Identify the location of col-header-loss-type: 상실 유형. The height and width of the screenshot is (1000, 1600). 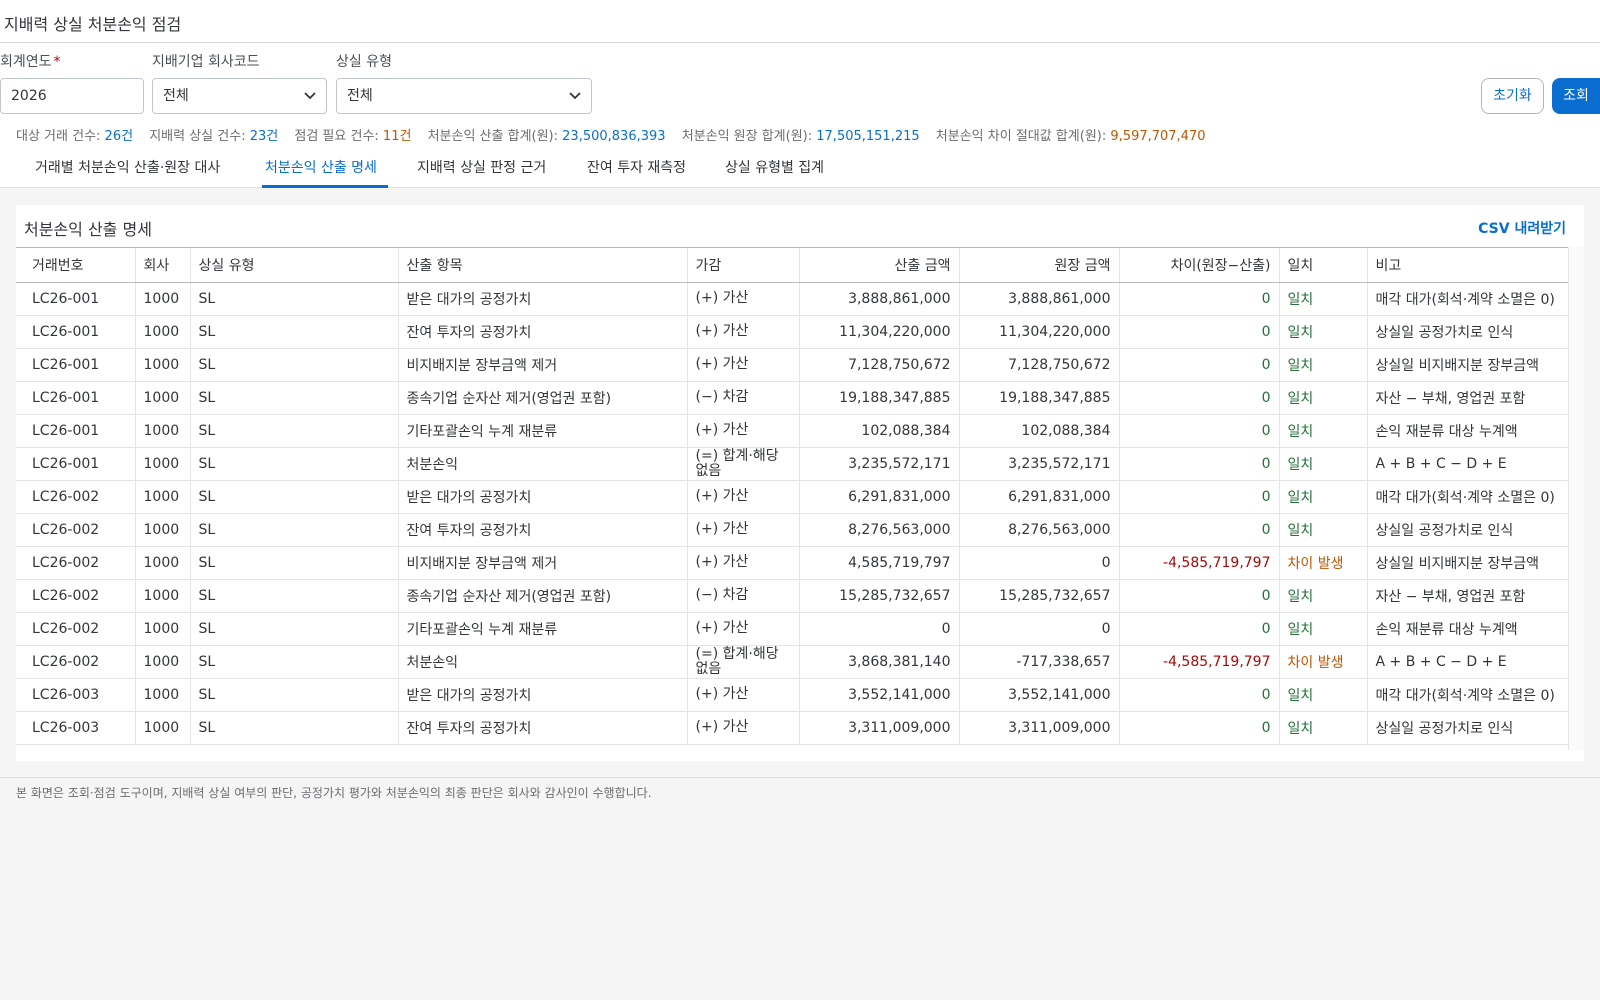
(294, 265).